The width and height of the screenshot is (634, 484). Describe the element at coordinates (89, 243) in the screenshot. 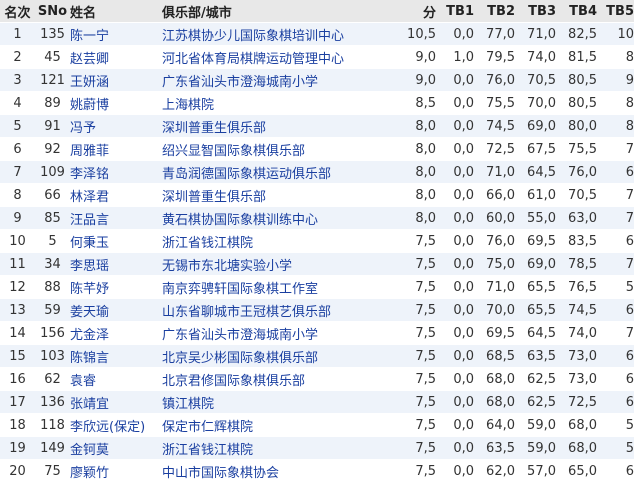

I see `player-name-link: 何秉玉` at that location.